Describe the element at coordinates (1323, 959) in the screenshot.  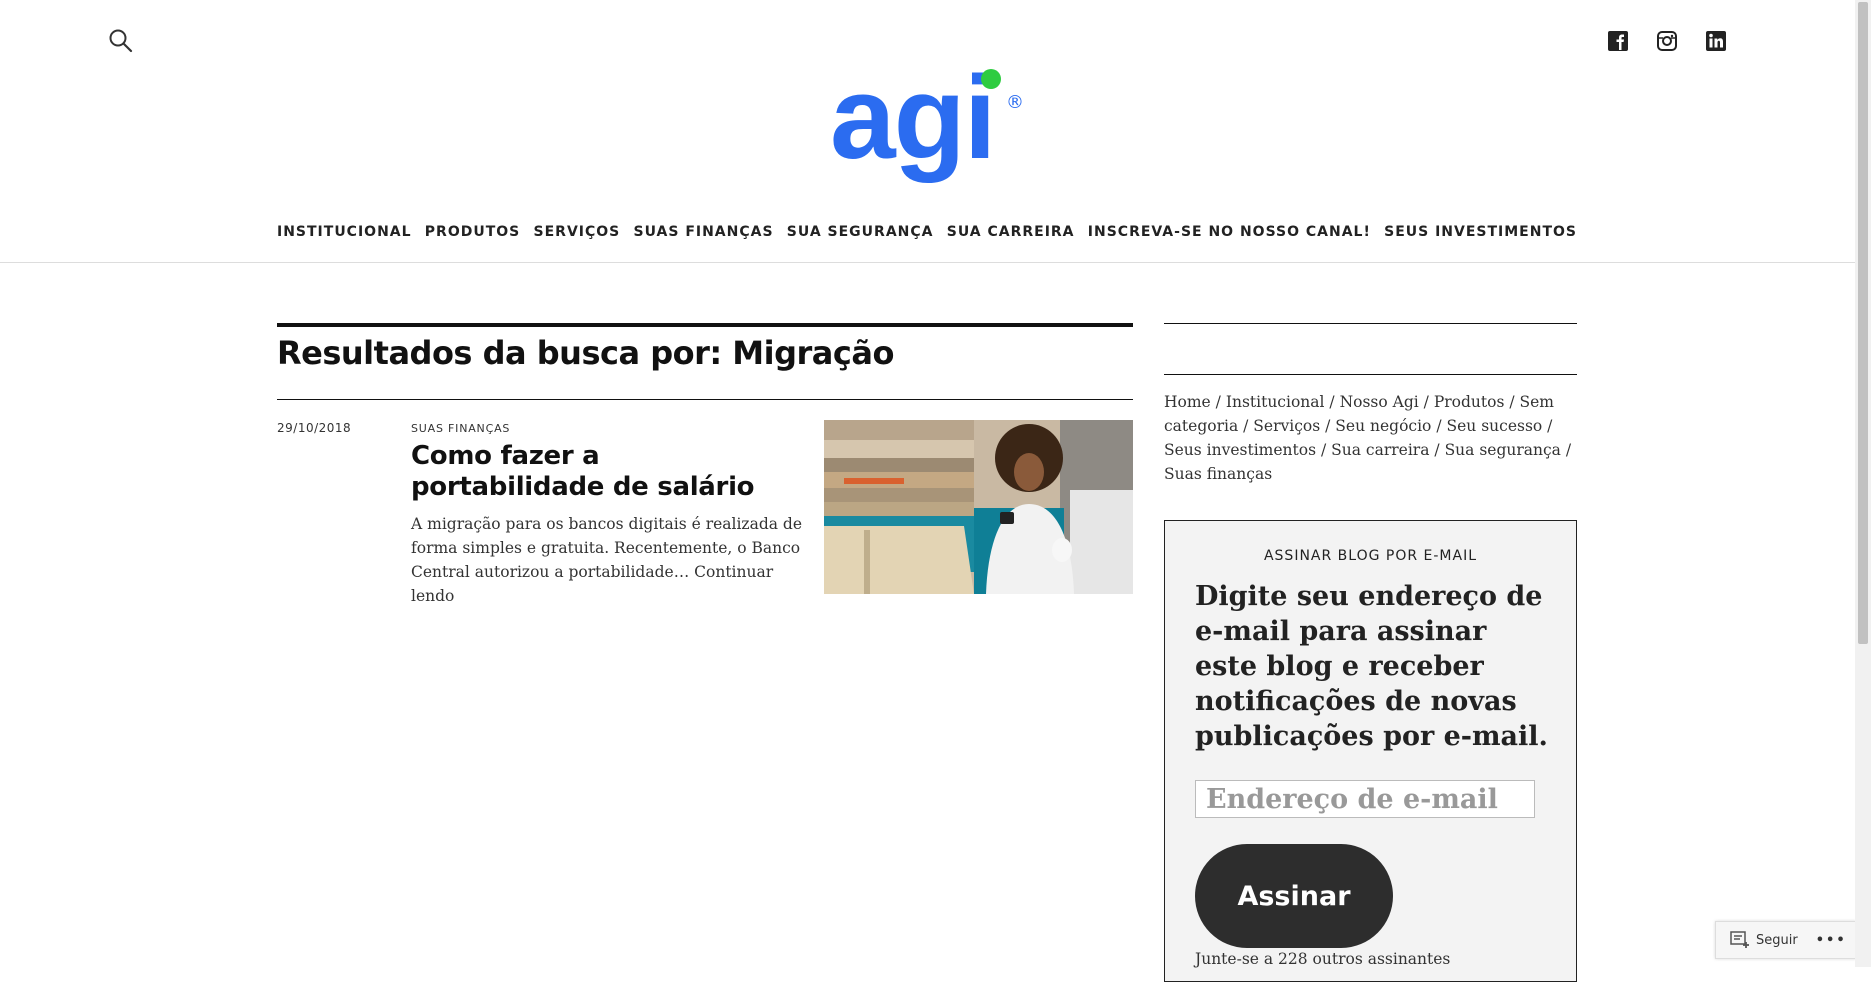
I see `subscriber-count: Junte-se a 228 outros assinantes` at that location.